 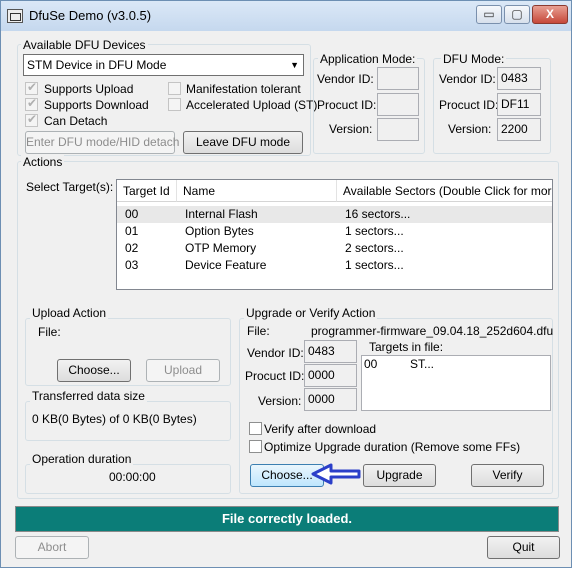 What do you see at coordinates (252, 105) in the screenshot?
I see `accelerated-upload-label: Accelerated Upload (ST)` at bounding box center [252, 105].